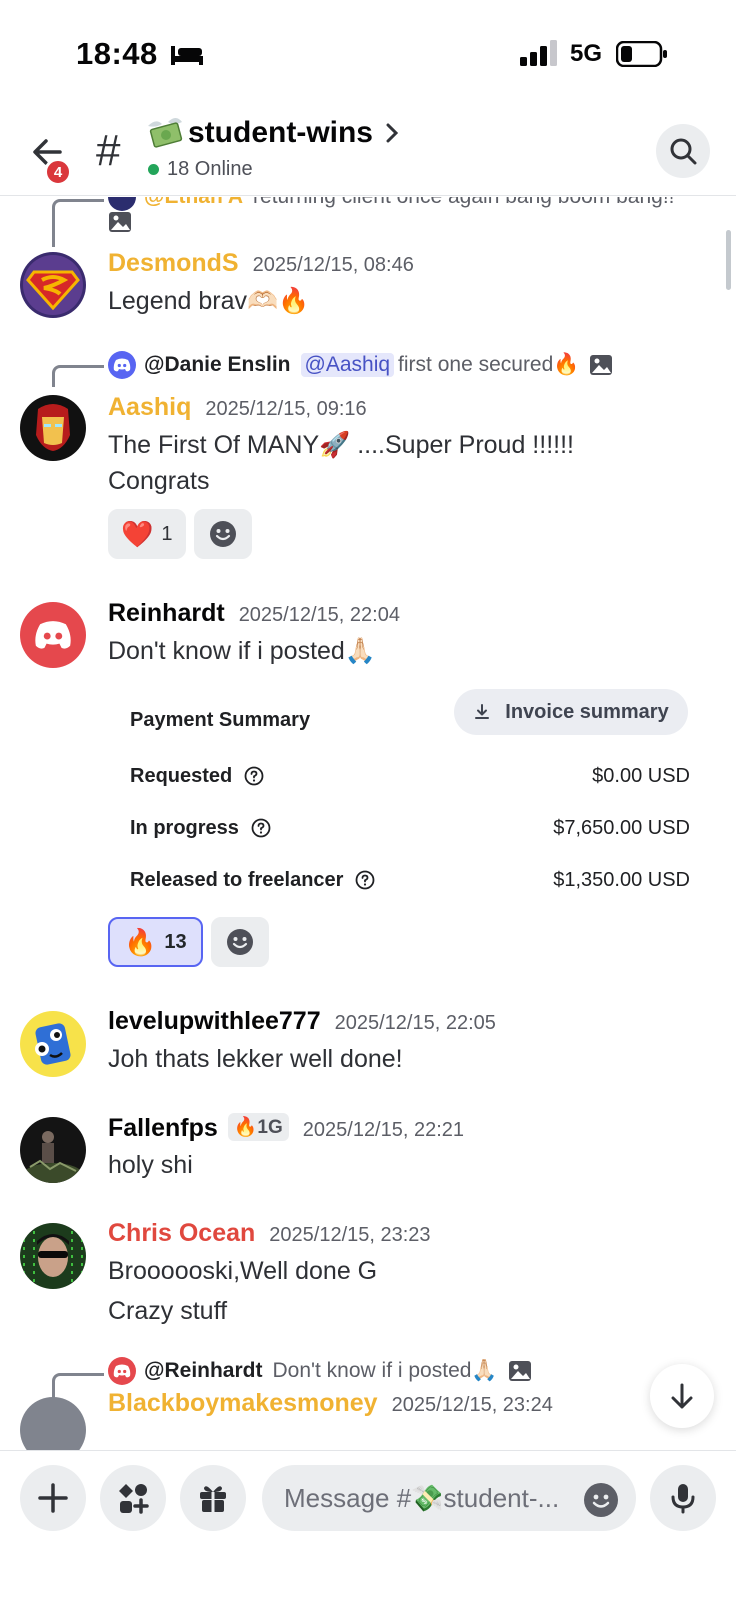  Describe the element at coordinates (368, 55) in the screenshot. I see `status-bar: 18:48 5G` at that location.